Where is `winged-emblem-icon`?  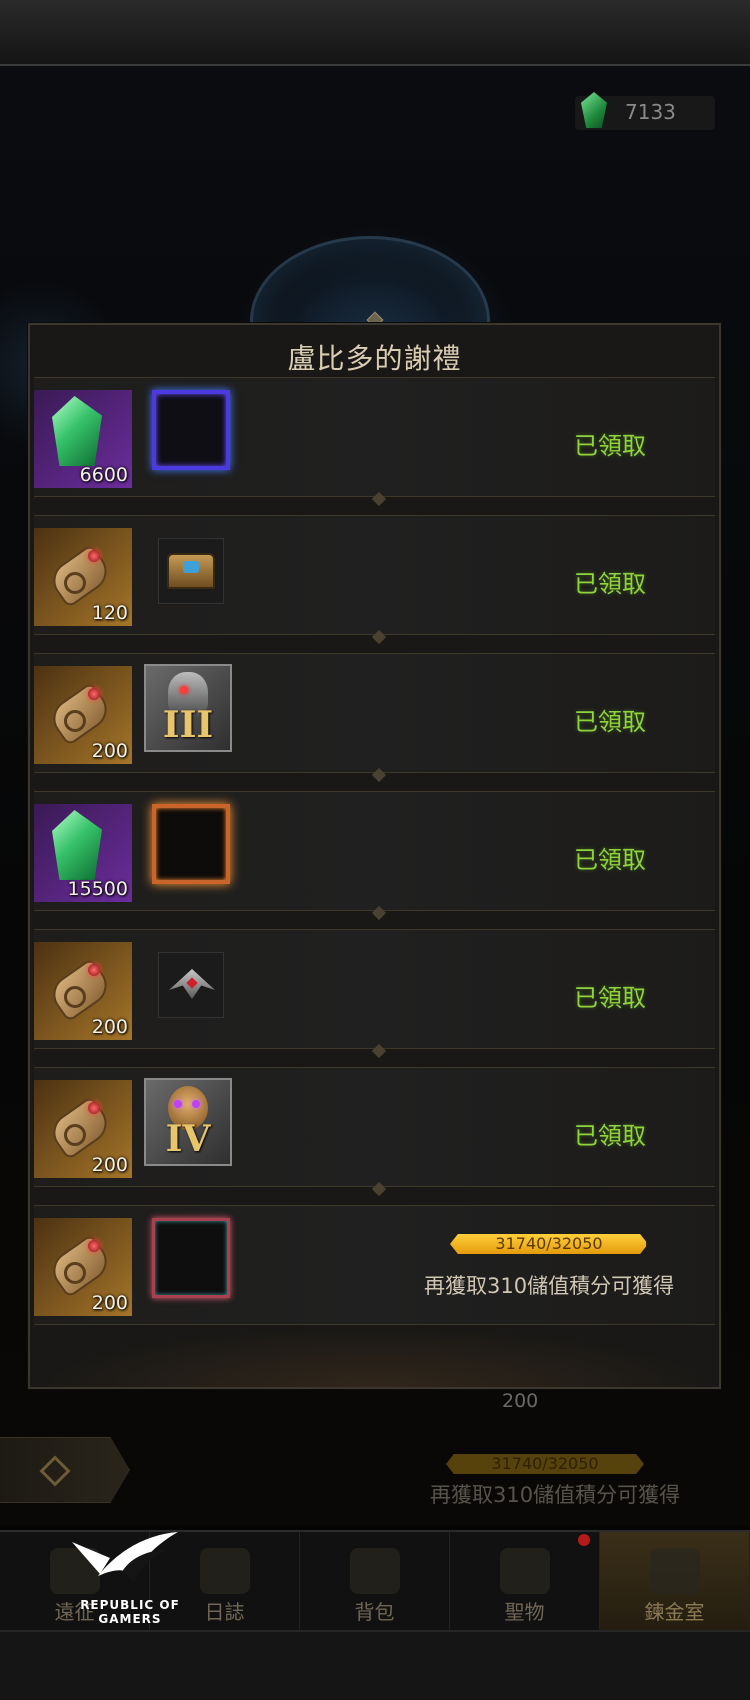 winged-emblem-icon is located at coordinates (191, 985).